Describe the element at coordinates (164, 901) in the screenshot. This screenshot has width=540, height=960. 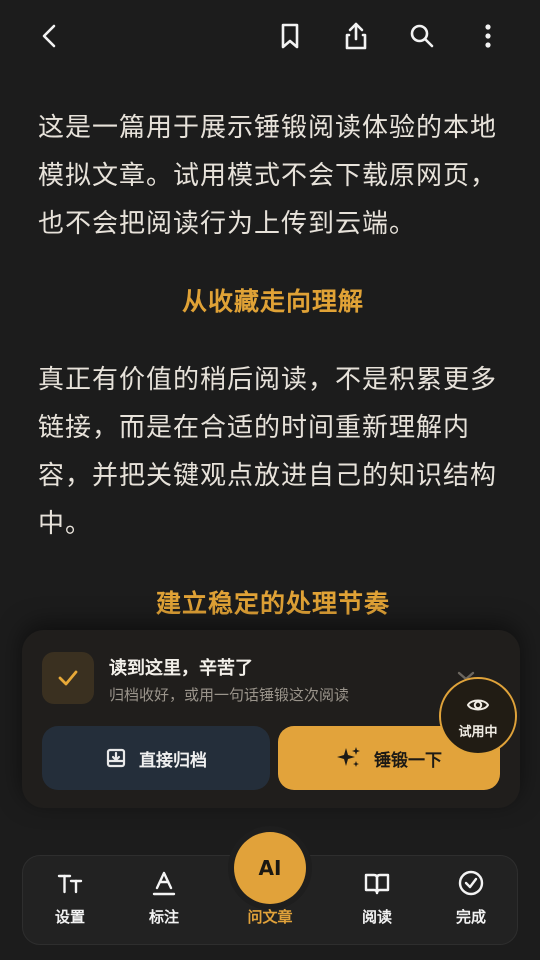
I see `nav-annotate: 标注` at that location.